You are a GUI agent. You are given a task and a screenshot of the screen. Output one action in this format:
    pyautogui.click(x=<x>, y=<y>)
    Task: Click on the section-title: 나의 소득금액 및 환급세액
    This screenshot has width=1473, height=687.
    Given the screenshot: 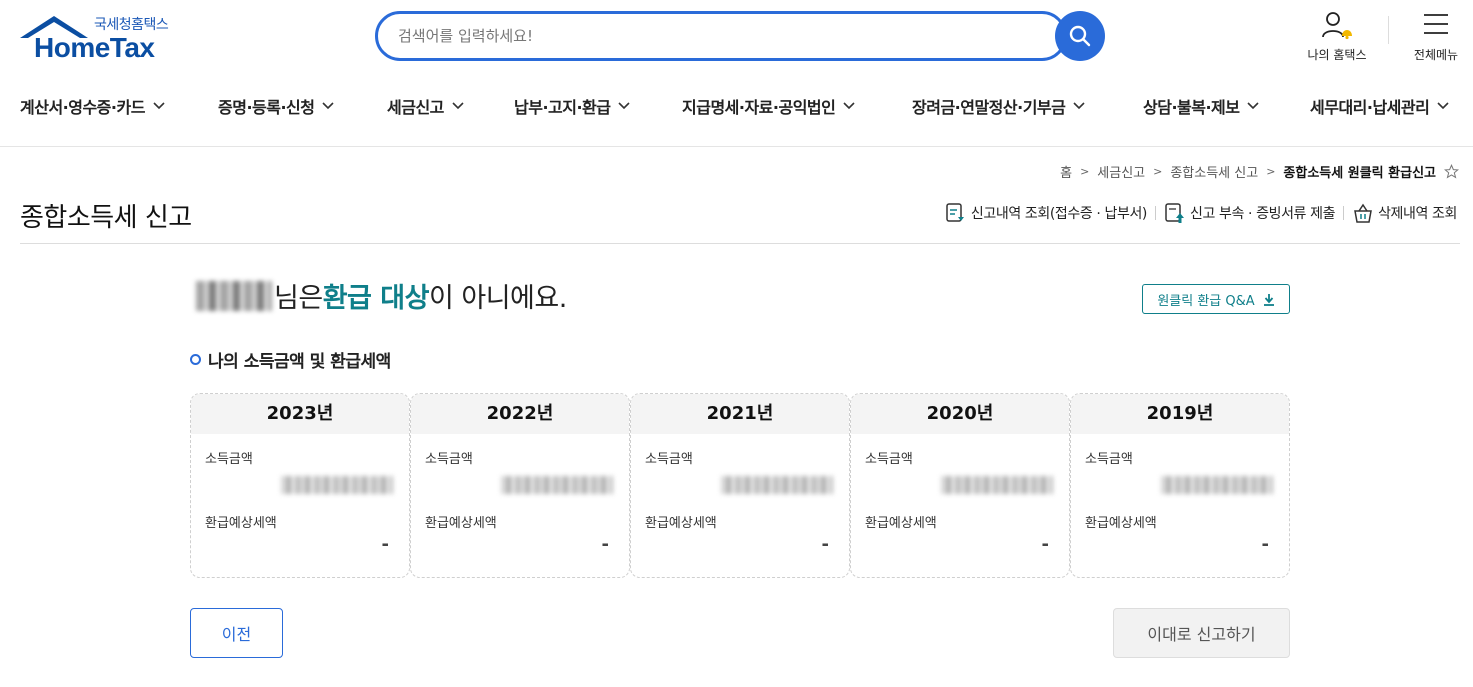 What is the action you would take?
    pyautogui.click(x=290, y=359)
    